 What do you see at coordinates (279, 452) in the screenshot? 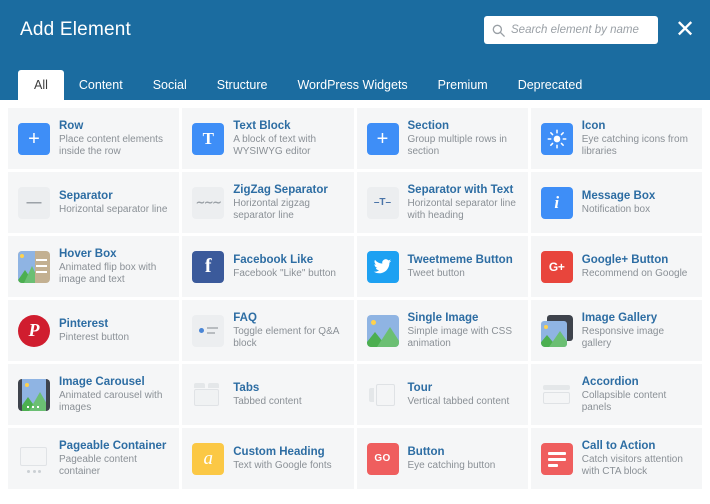
I see `element-title: Custom Heading` at bounding box center [279, 452].